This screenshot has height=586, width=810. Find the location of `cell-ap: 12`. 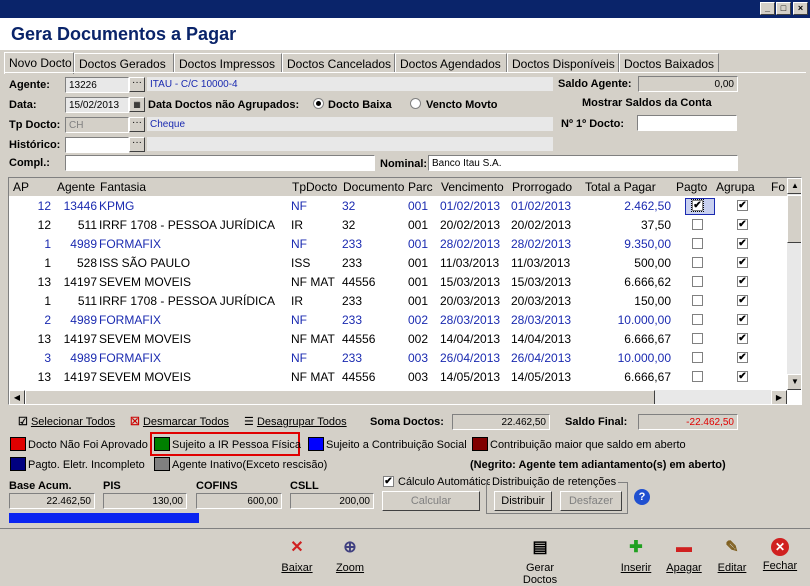

cell-ap: 12 is located at coordinates (44, 206).